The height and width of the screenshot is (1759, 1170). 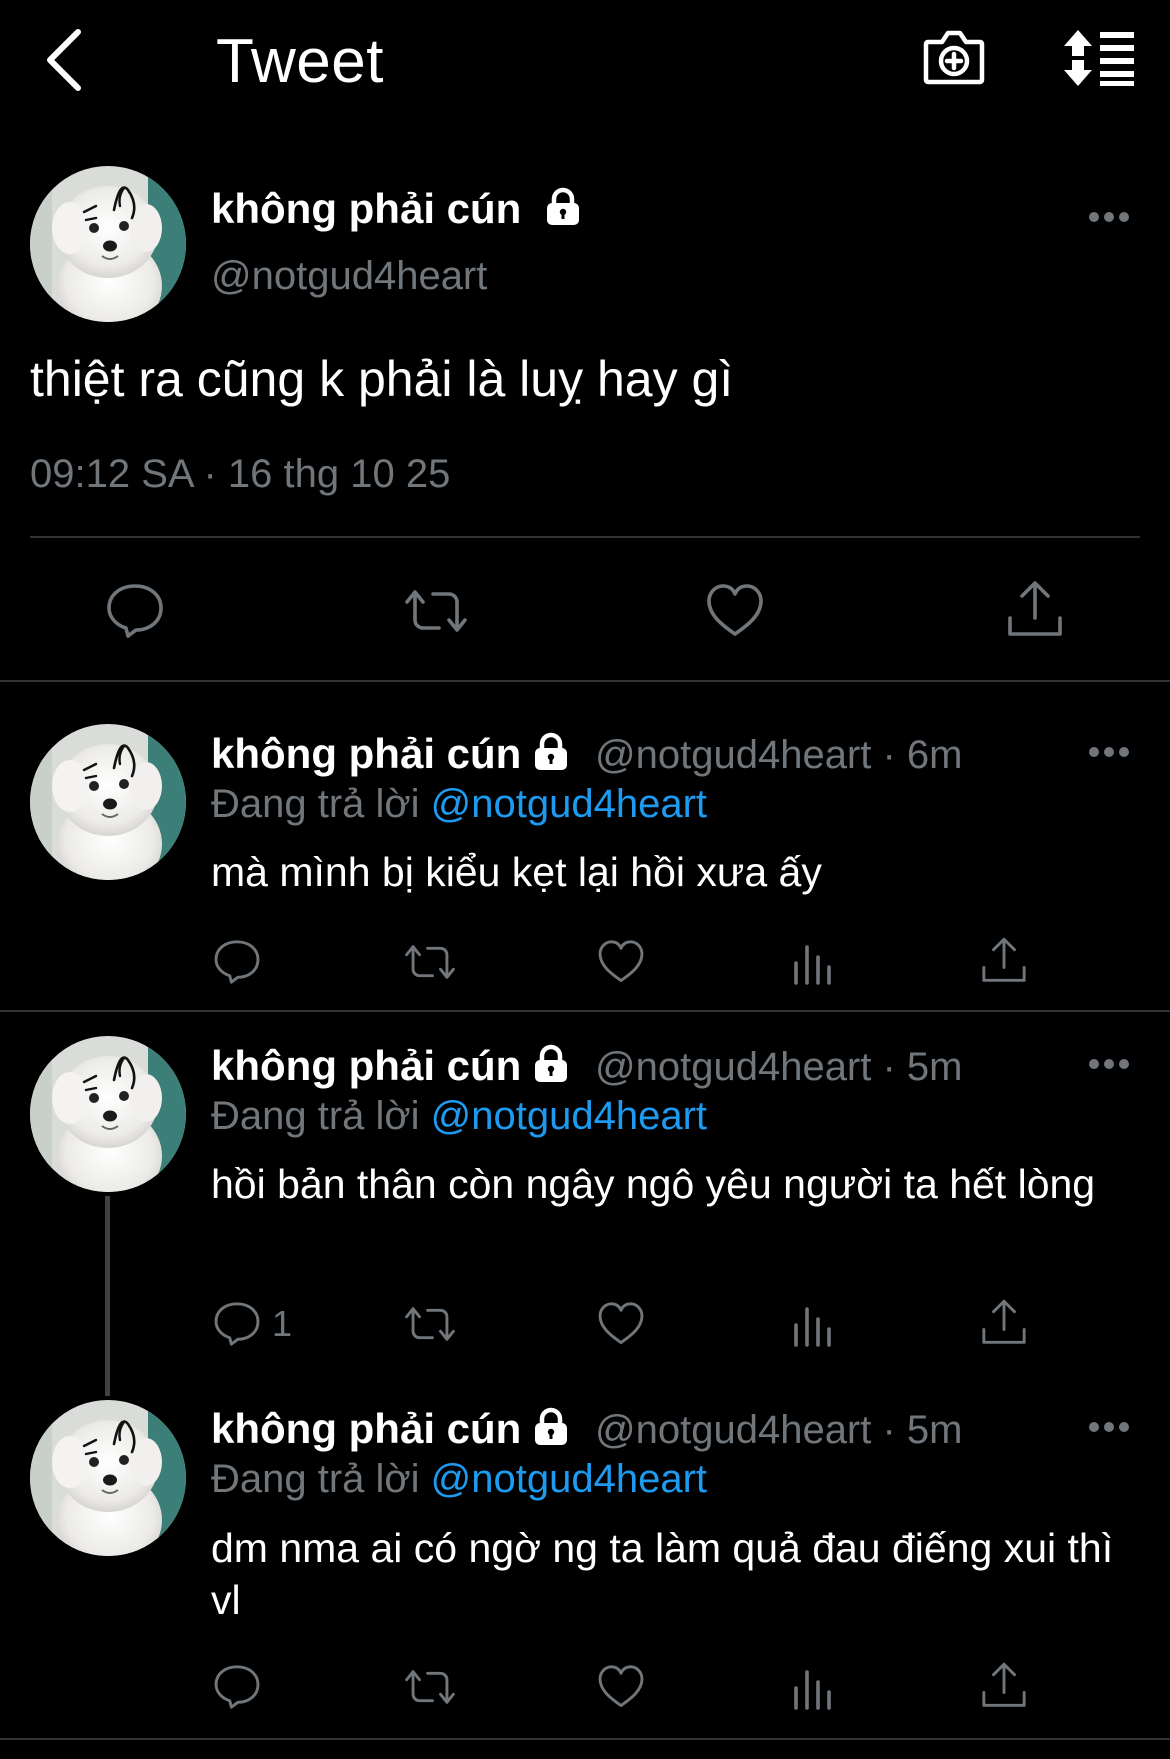 What do you see at coordinates (349, 276) in the screenshot?
I see `author-handle: @notgud4heart` at bounding box center [349, 276].